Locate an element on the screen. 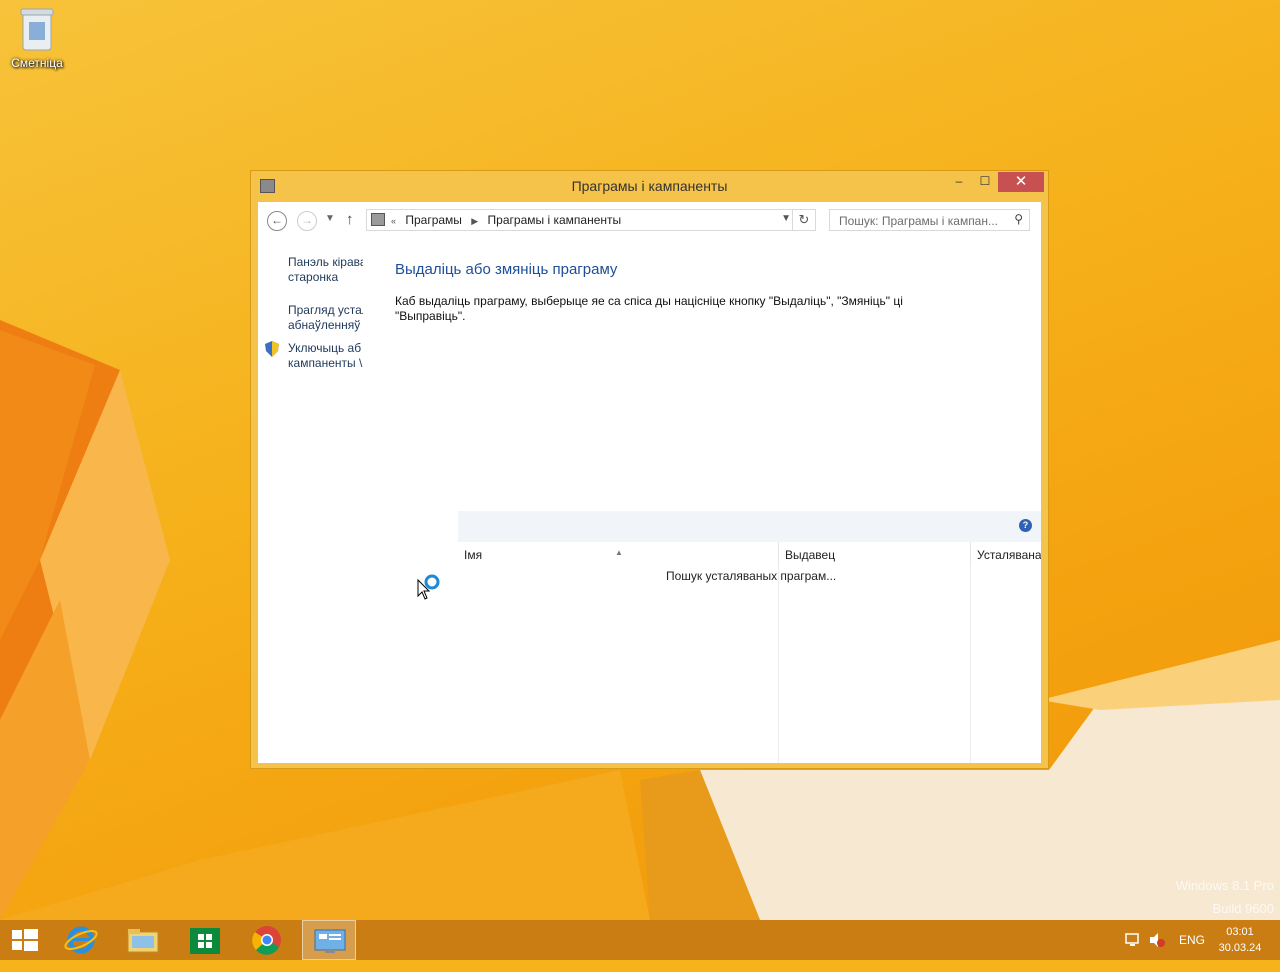  windows-logo-icon is located at coordinates (25, 940).